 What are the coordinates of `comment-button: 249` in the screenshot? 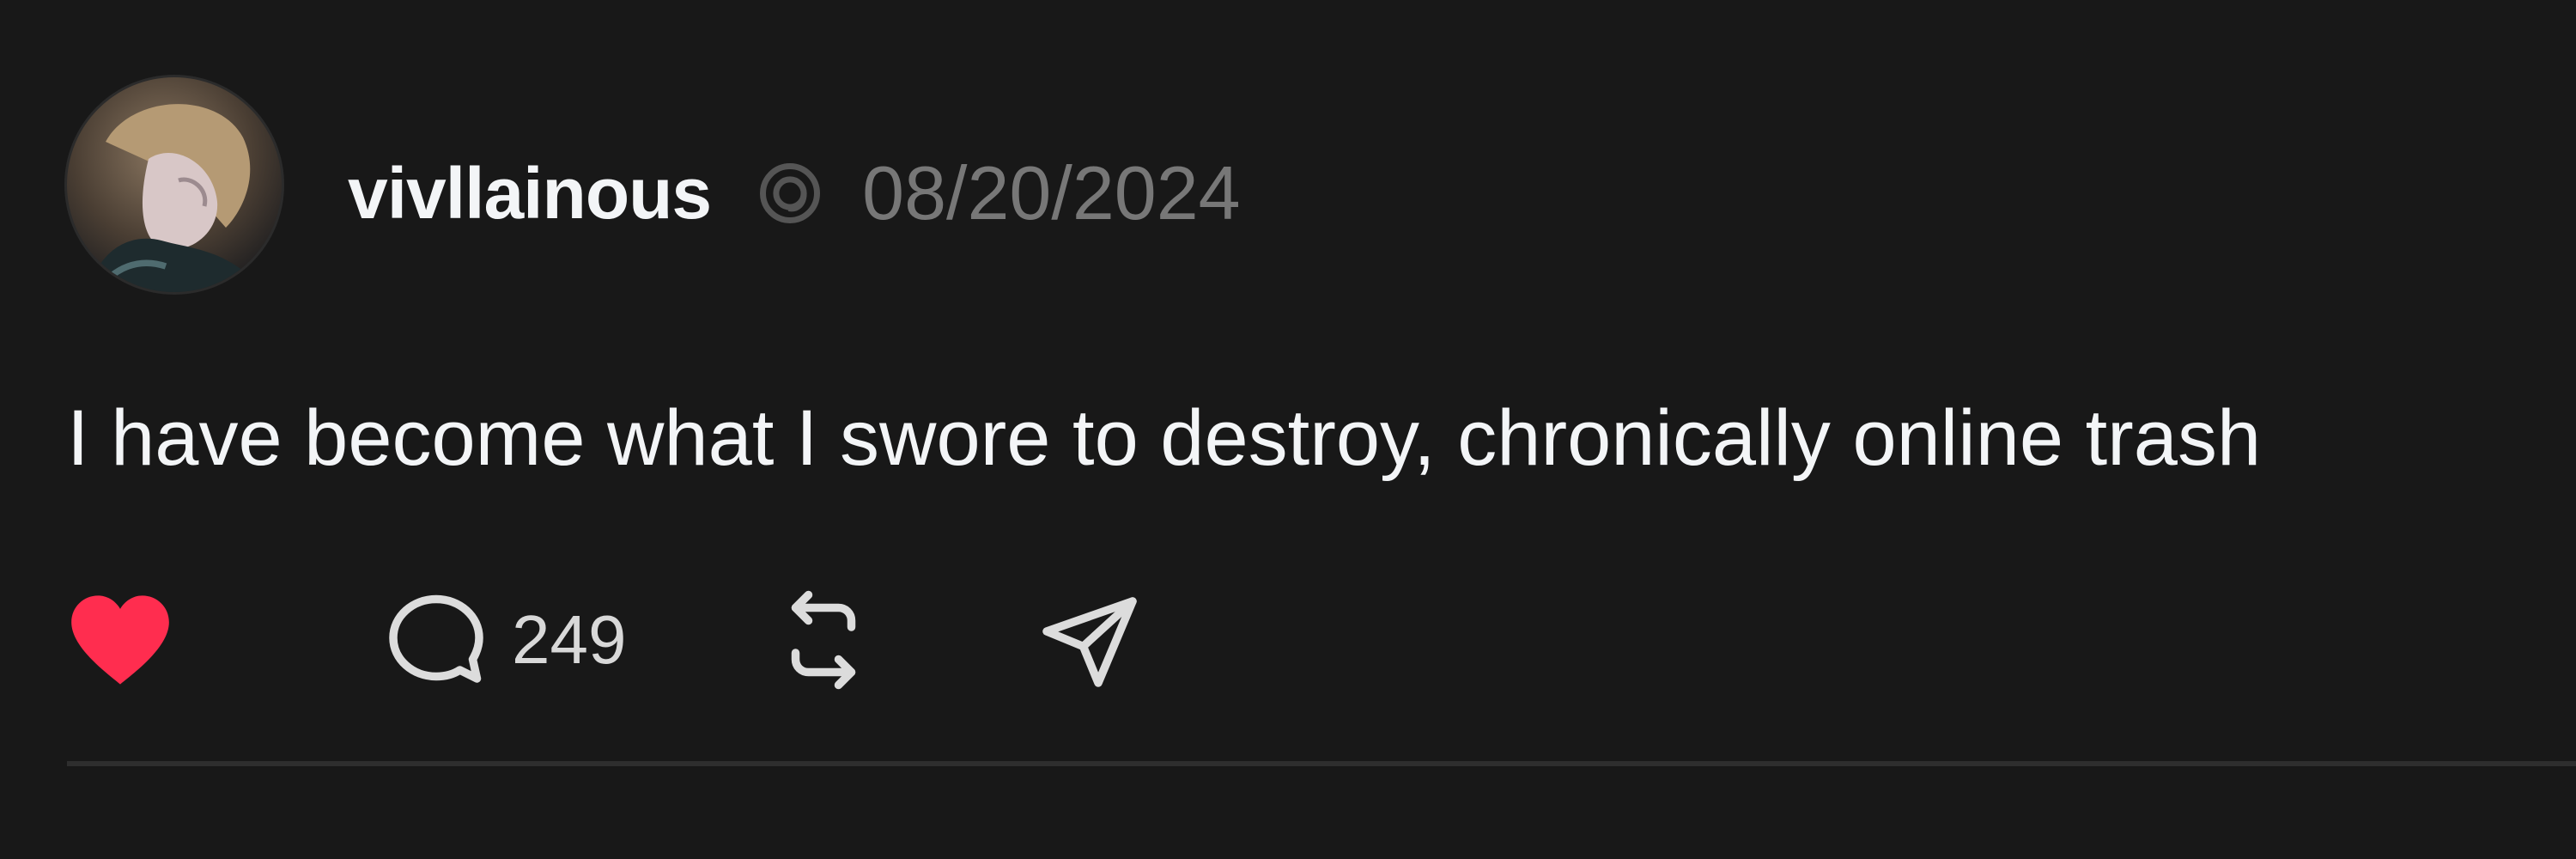 It's located at (505, 640).